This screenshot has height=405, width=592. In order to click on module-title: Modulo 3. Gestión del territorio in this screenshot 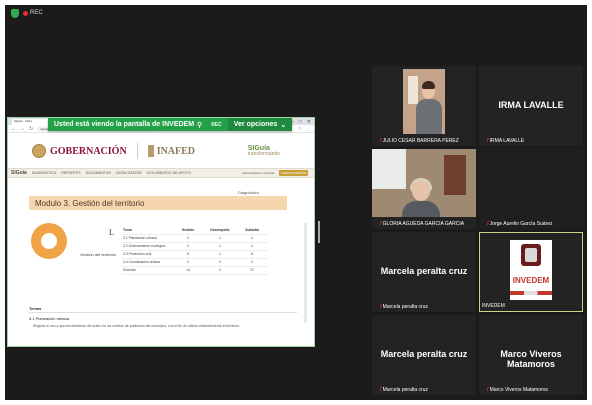, I will do `click(158, 203)`.